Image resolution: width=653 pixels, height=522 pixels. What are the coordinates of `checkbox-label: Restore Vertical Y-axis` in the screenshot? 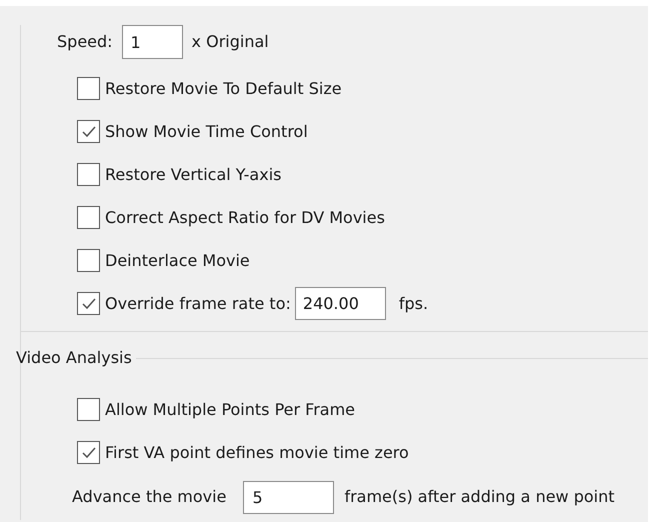 It's located at (193, 175).